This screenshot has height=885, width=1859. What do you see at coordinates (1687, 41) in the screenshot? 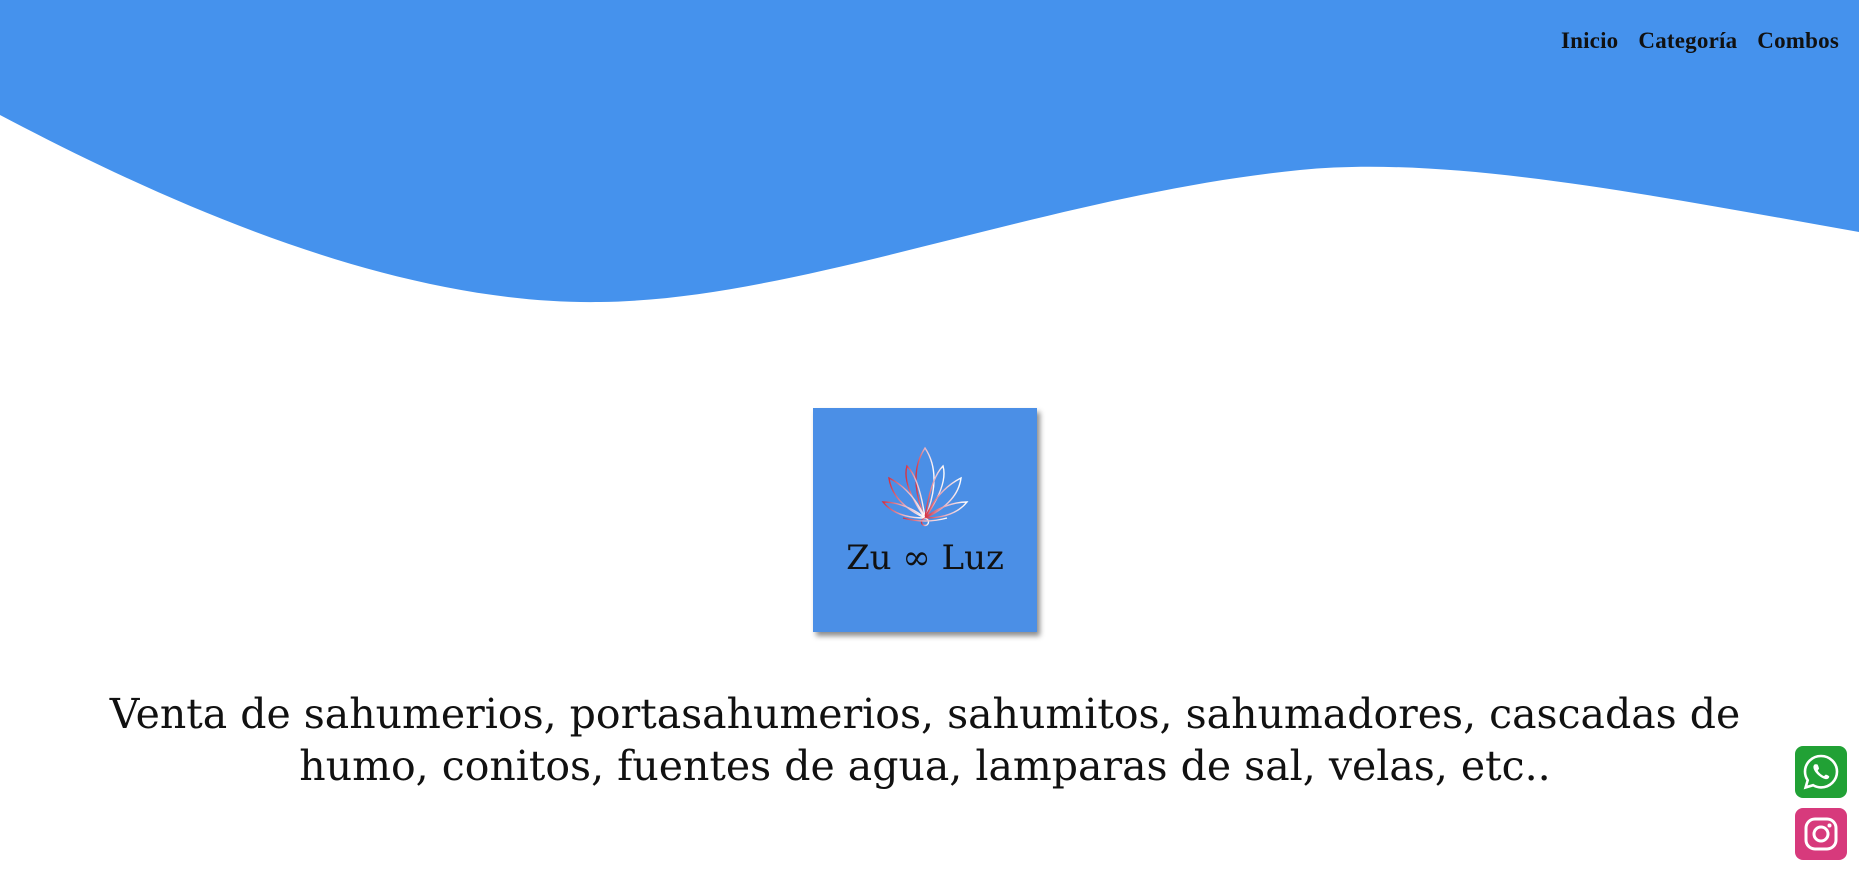
I see `nav-categoria: Categoría` at bounding box center [1687, 41].